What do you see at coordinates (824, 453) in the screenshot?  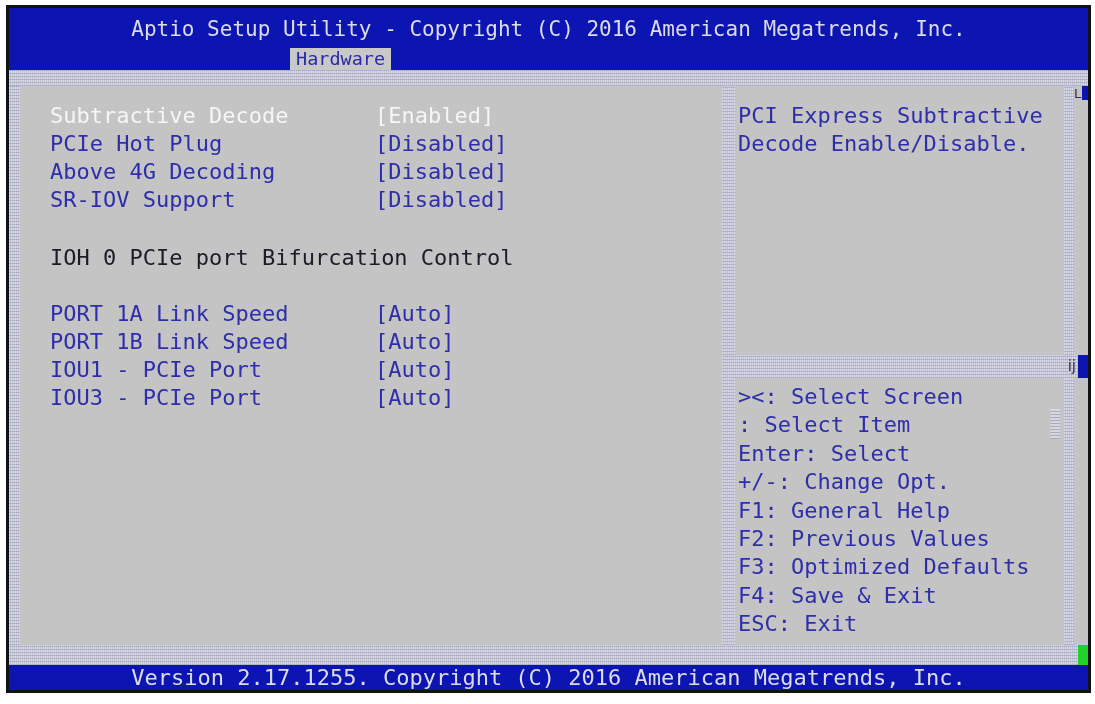 I see `key-hint: Enter: Select` at bounding box center [824, 453].